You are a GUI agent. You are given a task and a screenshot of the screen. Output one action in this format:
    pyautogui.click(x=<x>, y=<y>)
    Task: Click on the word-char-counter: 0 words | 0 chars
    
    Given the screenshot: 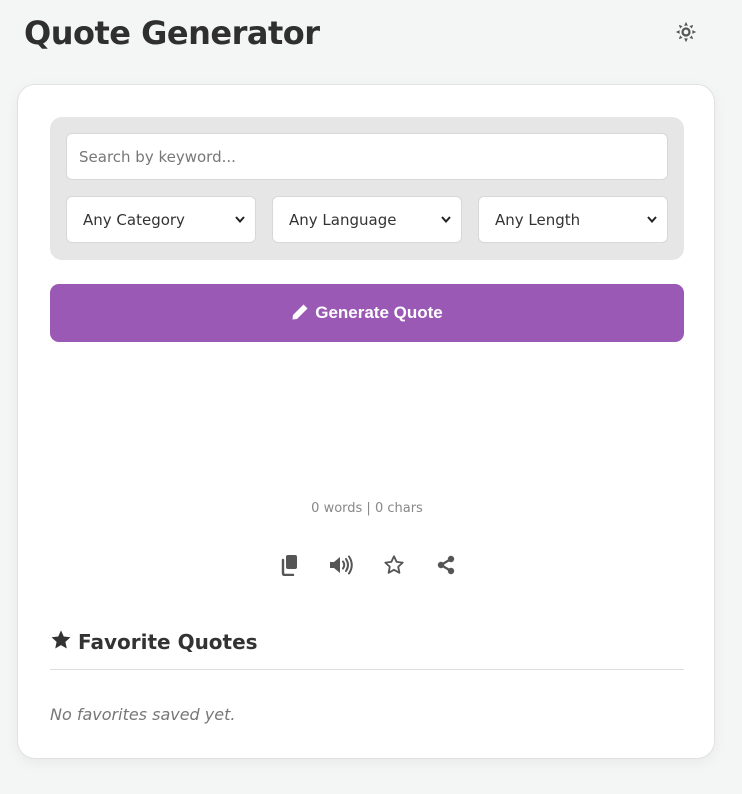 What is the action you would take?
    pyautogui.click(x=367, y=508)
    